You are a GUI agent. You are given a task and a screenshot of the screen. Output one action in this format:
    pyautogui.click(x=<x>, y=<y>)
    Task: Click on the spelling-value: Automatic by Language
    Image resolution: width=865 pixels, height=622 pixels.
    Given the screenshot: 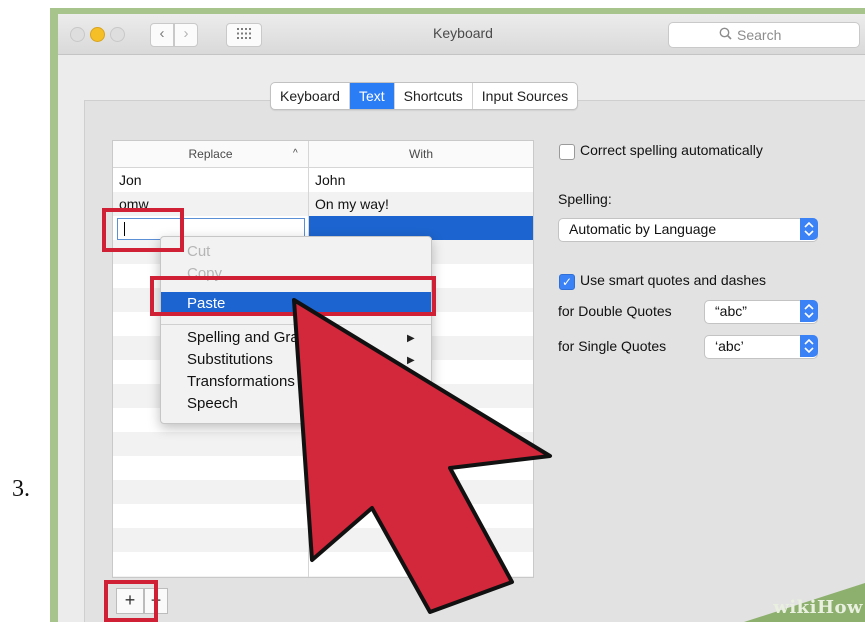 What is the action you would take?
    pyautogui.click(x=643, y=229)
    